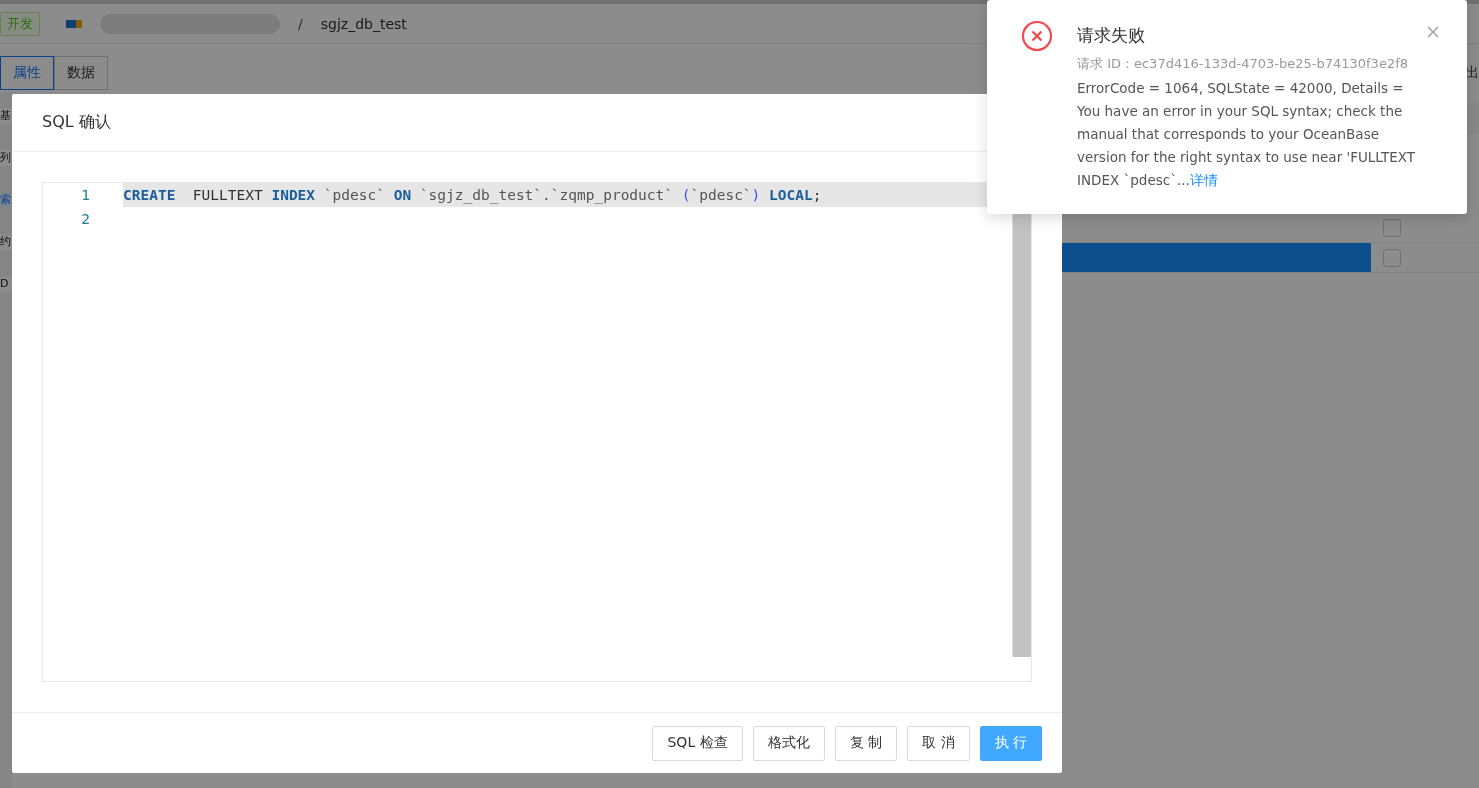  I want to click on breadcrumb-item: sgjz_db_test, so click(363, 23).